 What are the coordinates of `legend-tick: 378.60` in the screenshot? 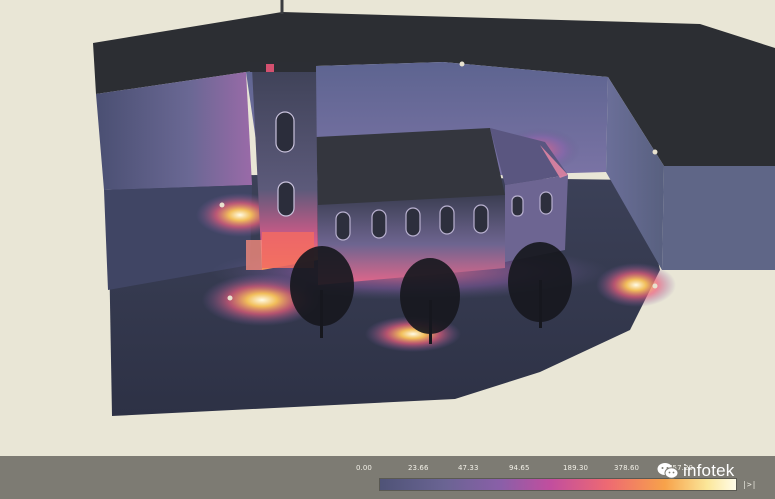 It's located at (627, 468).